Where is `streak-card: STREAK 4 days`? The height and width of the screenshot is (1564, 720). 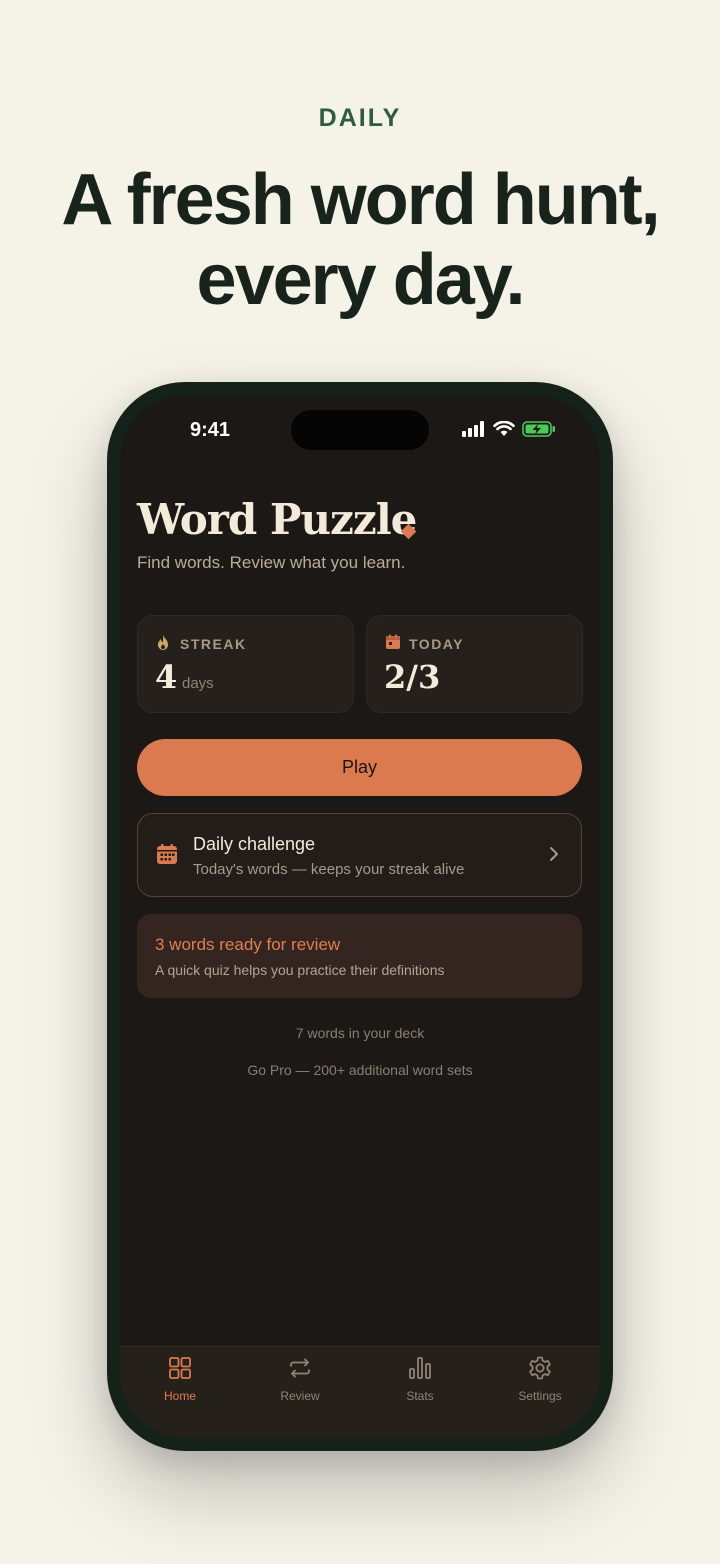
streak-card: STREAK 4 days is located at coordinates (245, 664).